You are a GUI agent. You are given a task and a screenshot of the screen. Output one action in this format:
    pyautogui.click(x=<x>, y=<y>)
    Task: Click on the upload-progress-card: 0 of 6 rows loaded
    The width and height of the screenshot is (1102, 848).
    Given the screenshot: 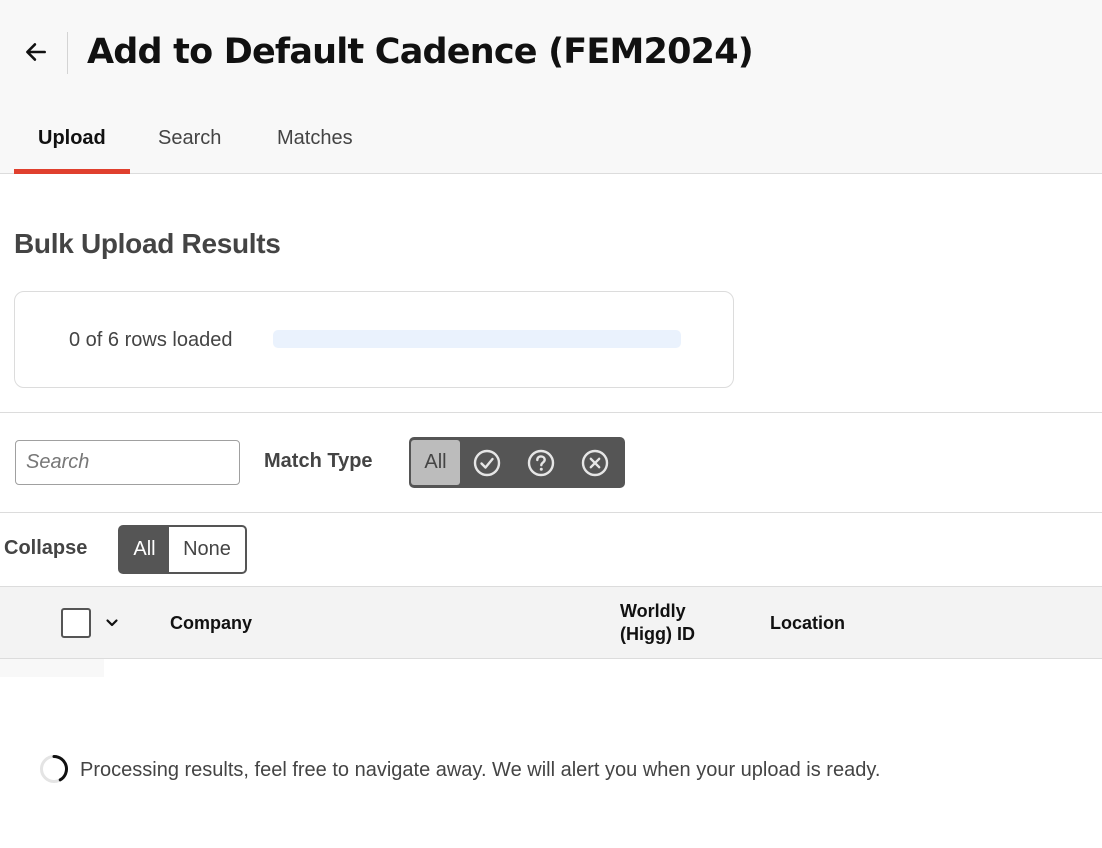 What is the action you would take?
    pyautogui.click(x=374, y=339)
    